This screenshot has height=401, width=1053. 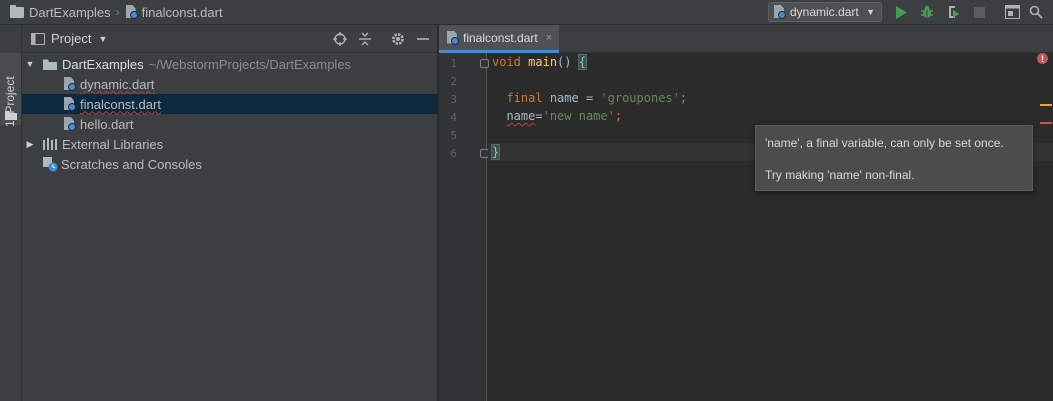 I want to click on run-button, so click(x=901, y=12).